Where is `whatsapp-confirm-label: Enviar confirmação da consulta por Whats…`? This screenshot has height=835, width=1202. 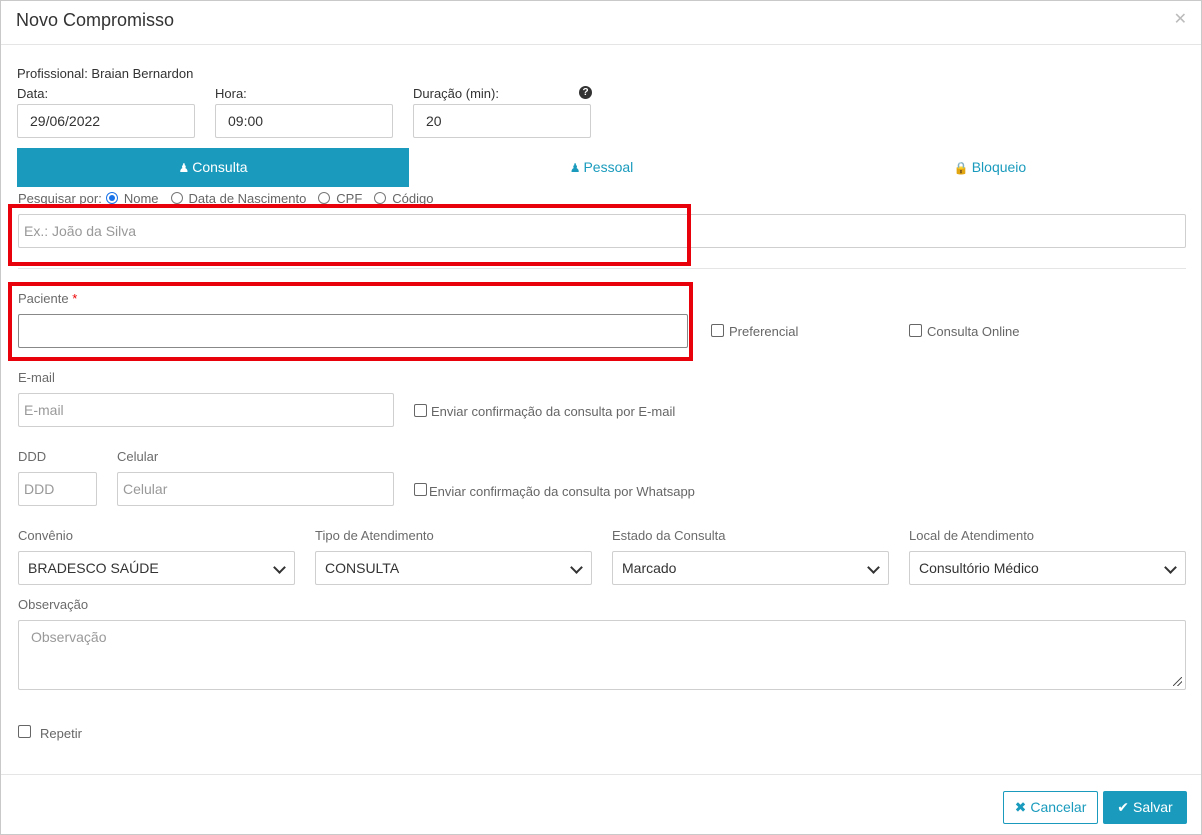
whatsapp-confirm-label: Enviar confirmação da consulta por Whats… is located at coordinates (562, 491).